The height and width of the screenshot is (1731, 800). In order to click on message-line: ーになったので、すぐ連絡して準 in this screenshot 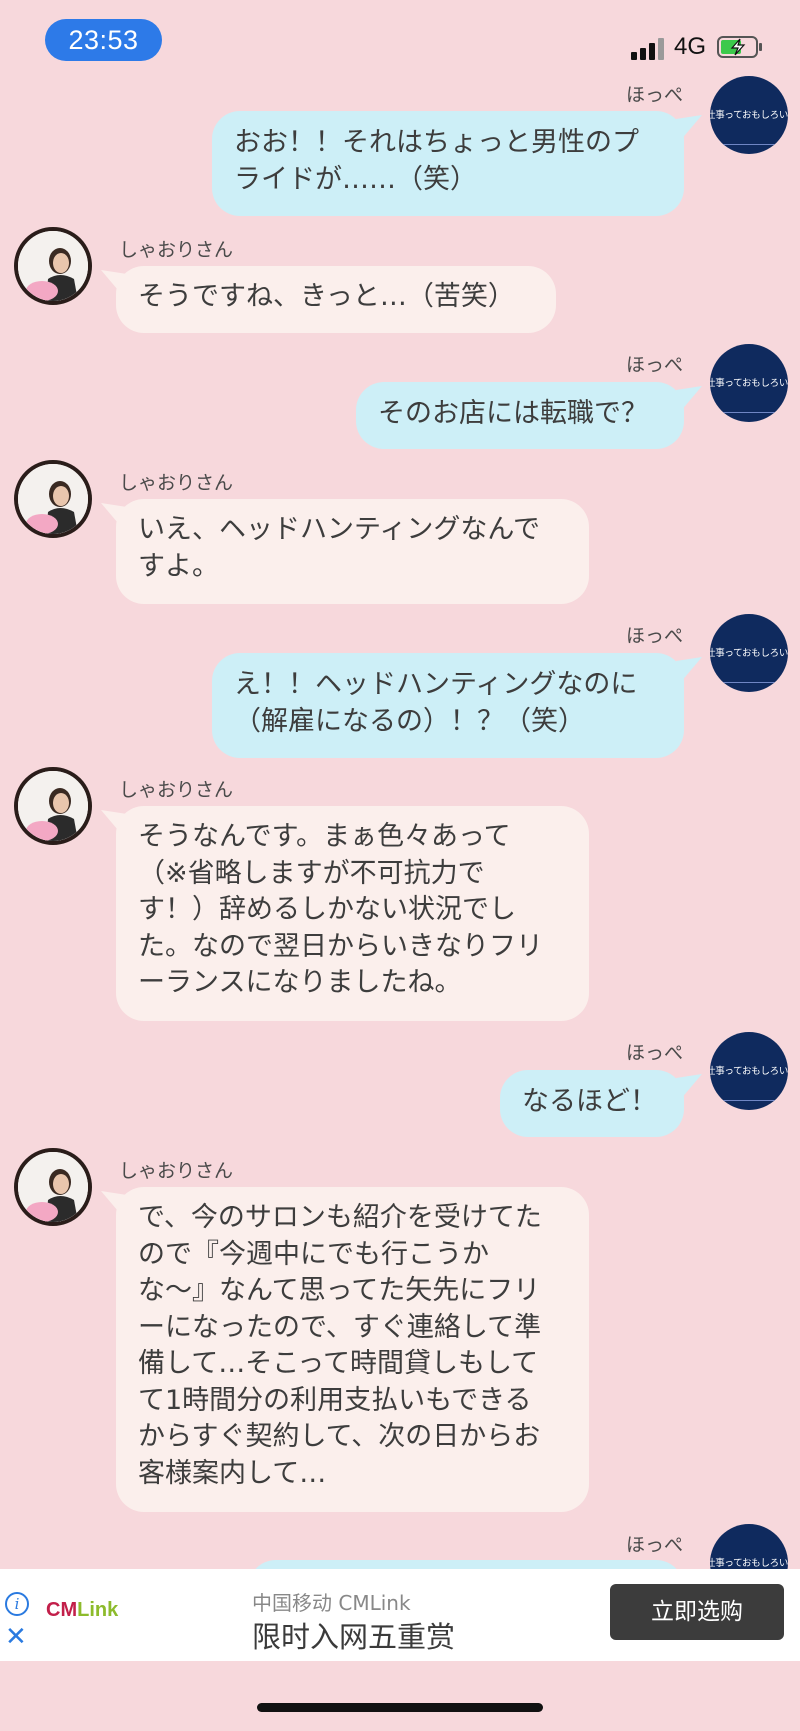, I will do `click(340, 1327)`.